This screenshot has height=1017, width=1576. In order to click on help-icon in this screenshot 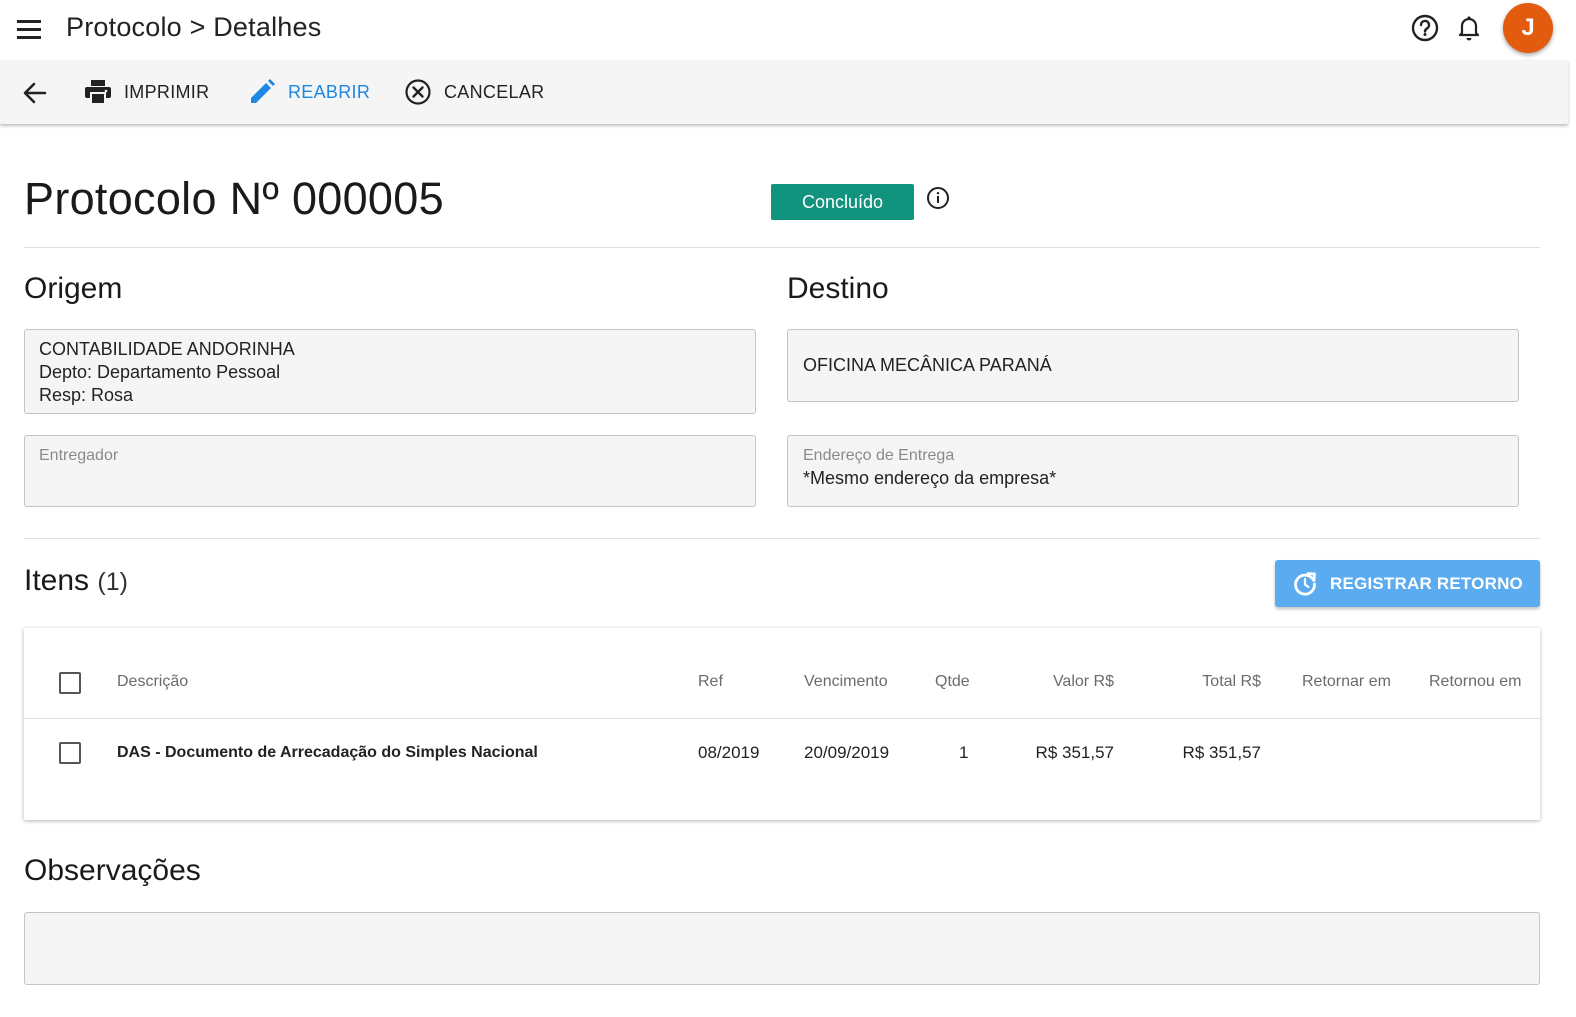, I will do `click(1425, 28)`.